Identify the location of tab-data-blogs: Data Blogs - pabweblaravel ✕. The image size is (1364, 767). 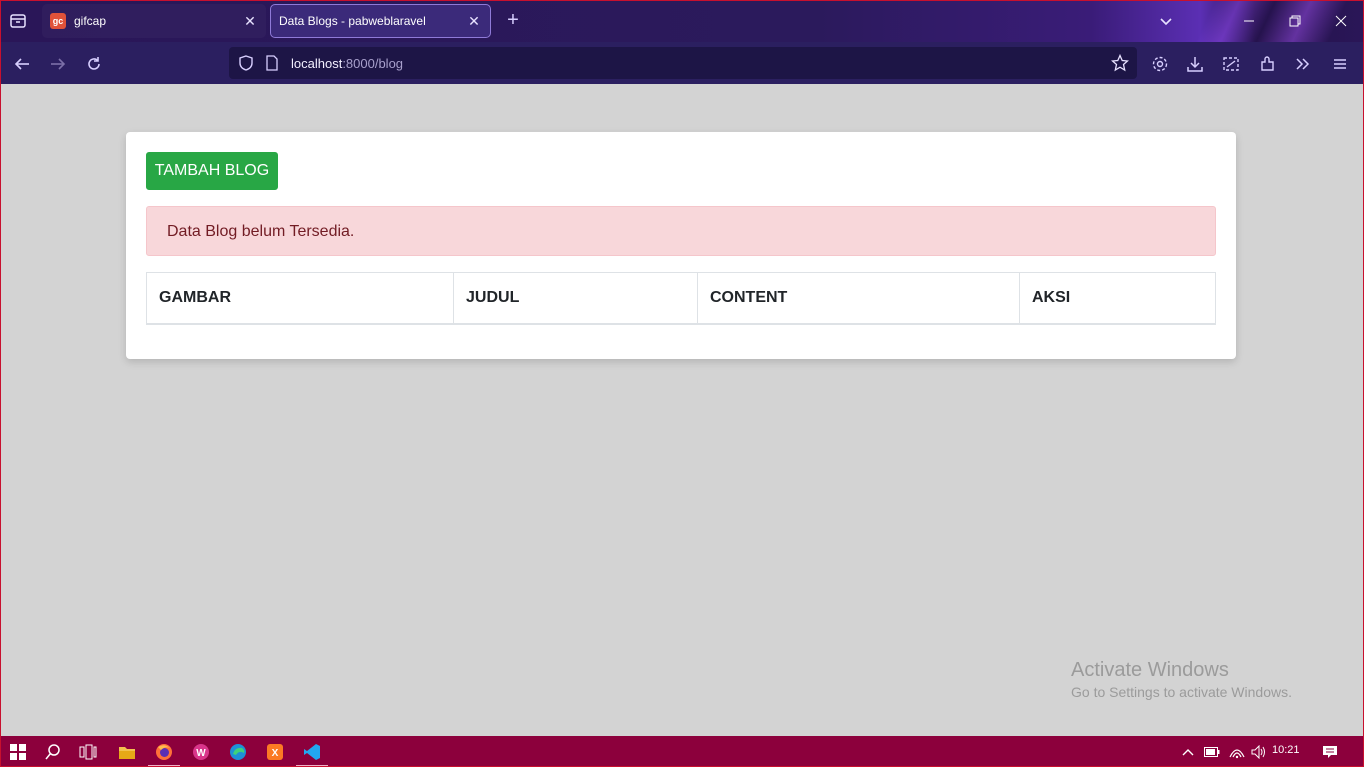
(380, 21).